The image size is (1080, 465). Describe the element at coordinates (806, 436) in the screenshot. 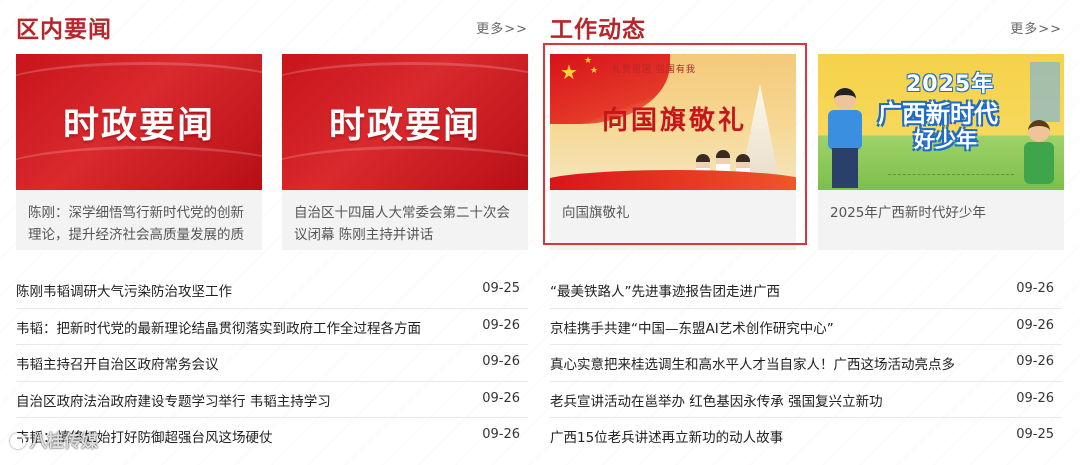

I see `list-item: 广西15位老兵讲述再立新功的动人故事 09-25` at that location.